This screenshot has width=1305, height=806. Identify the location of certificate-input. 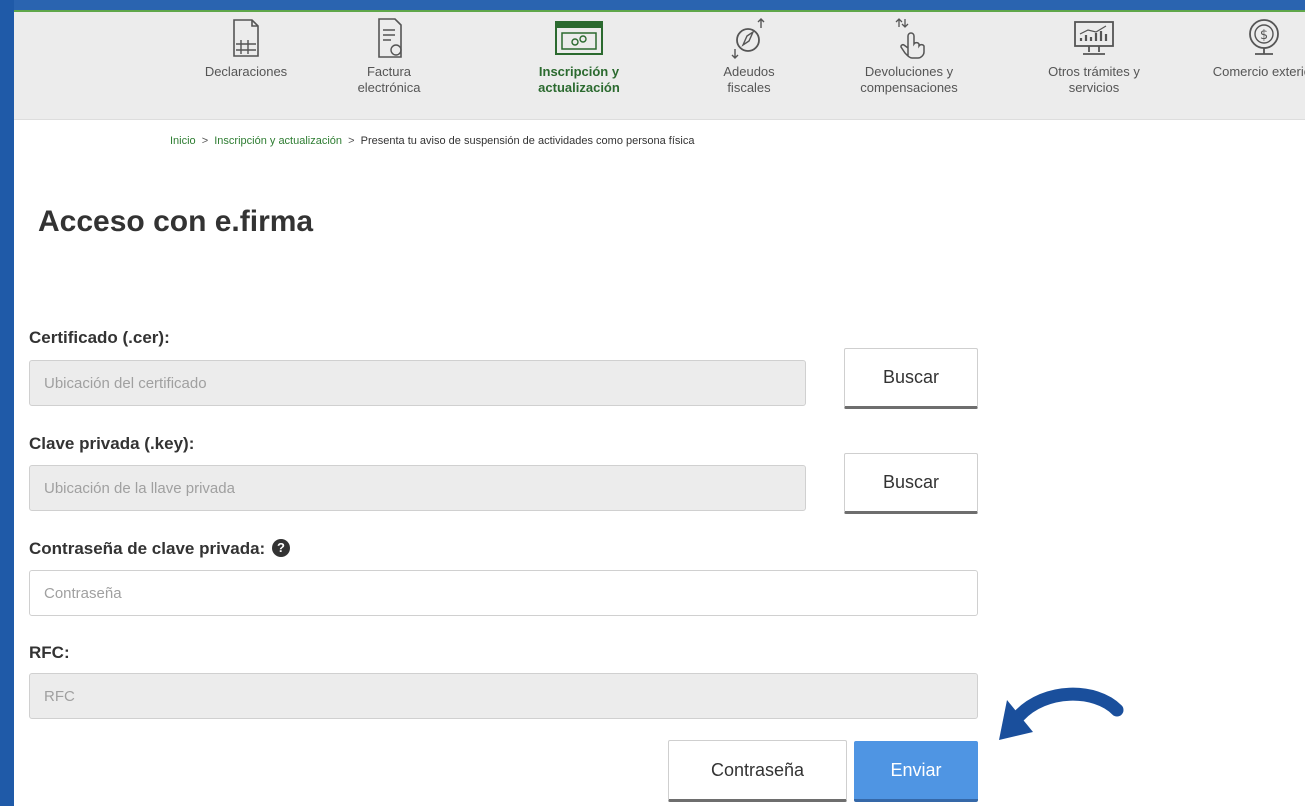
(417, 383).